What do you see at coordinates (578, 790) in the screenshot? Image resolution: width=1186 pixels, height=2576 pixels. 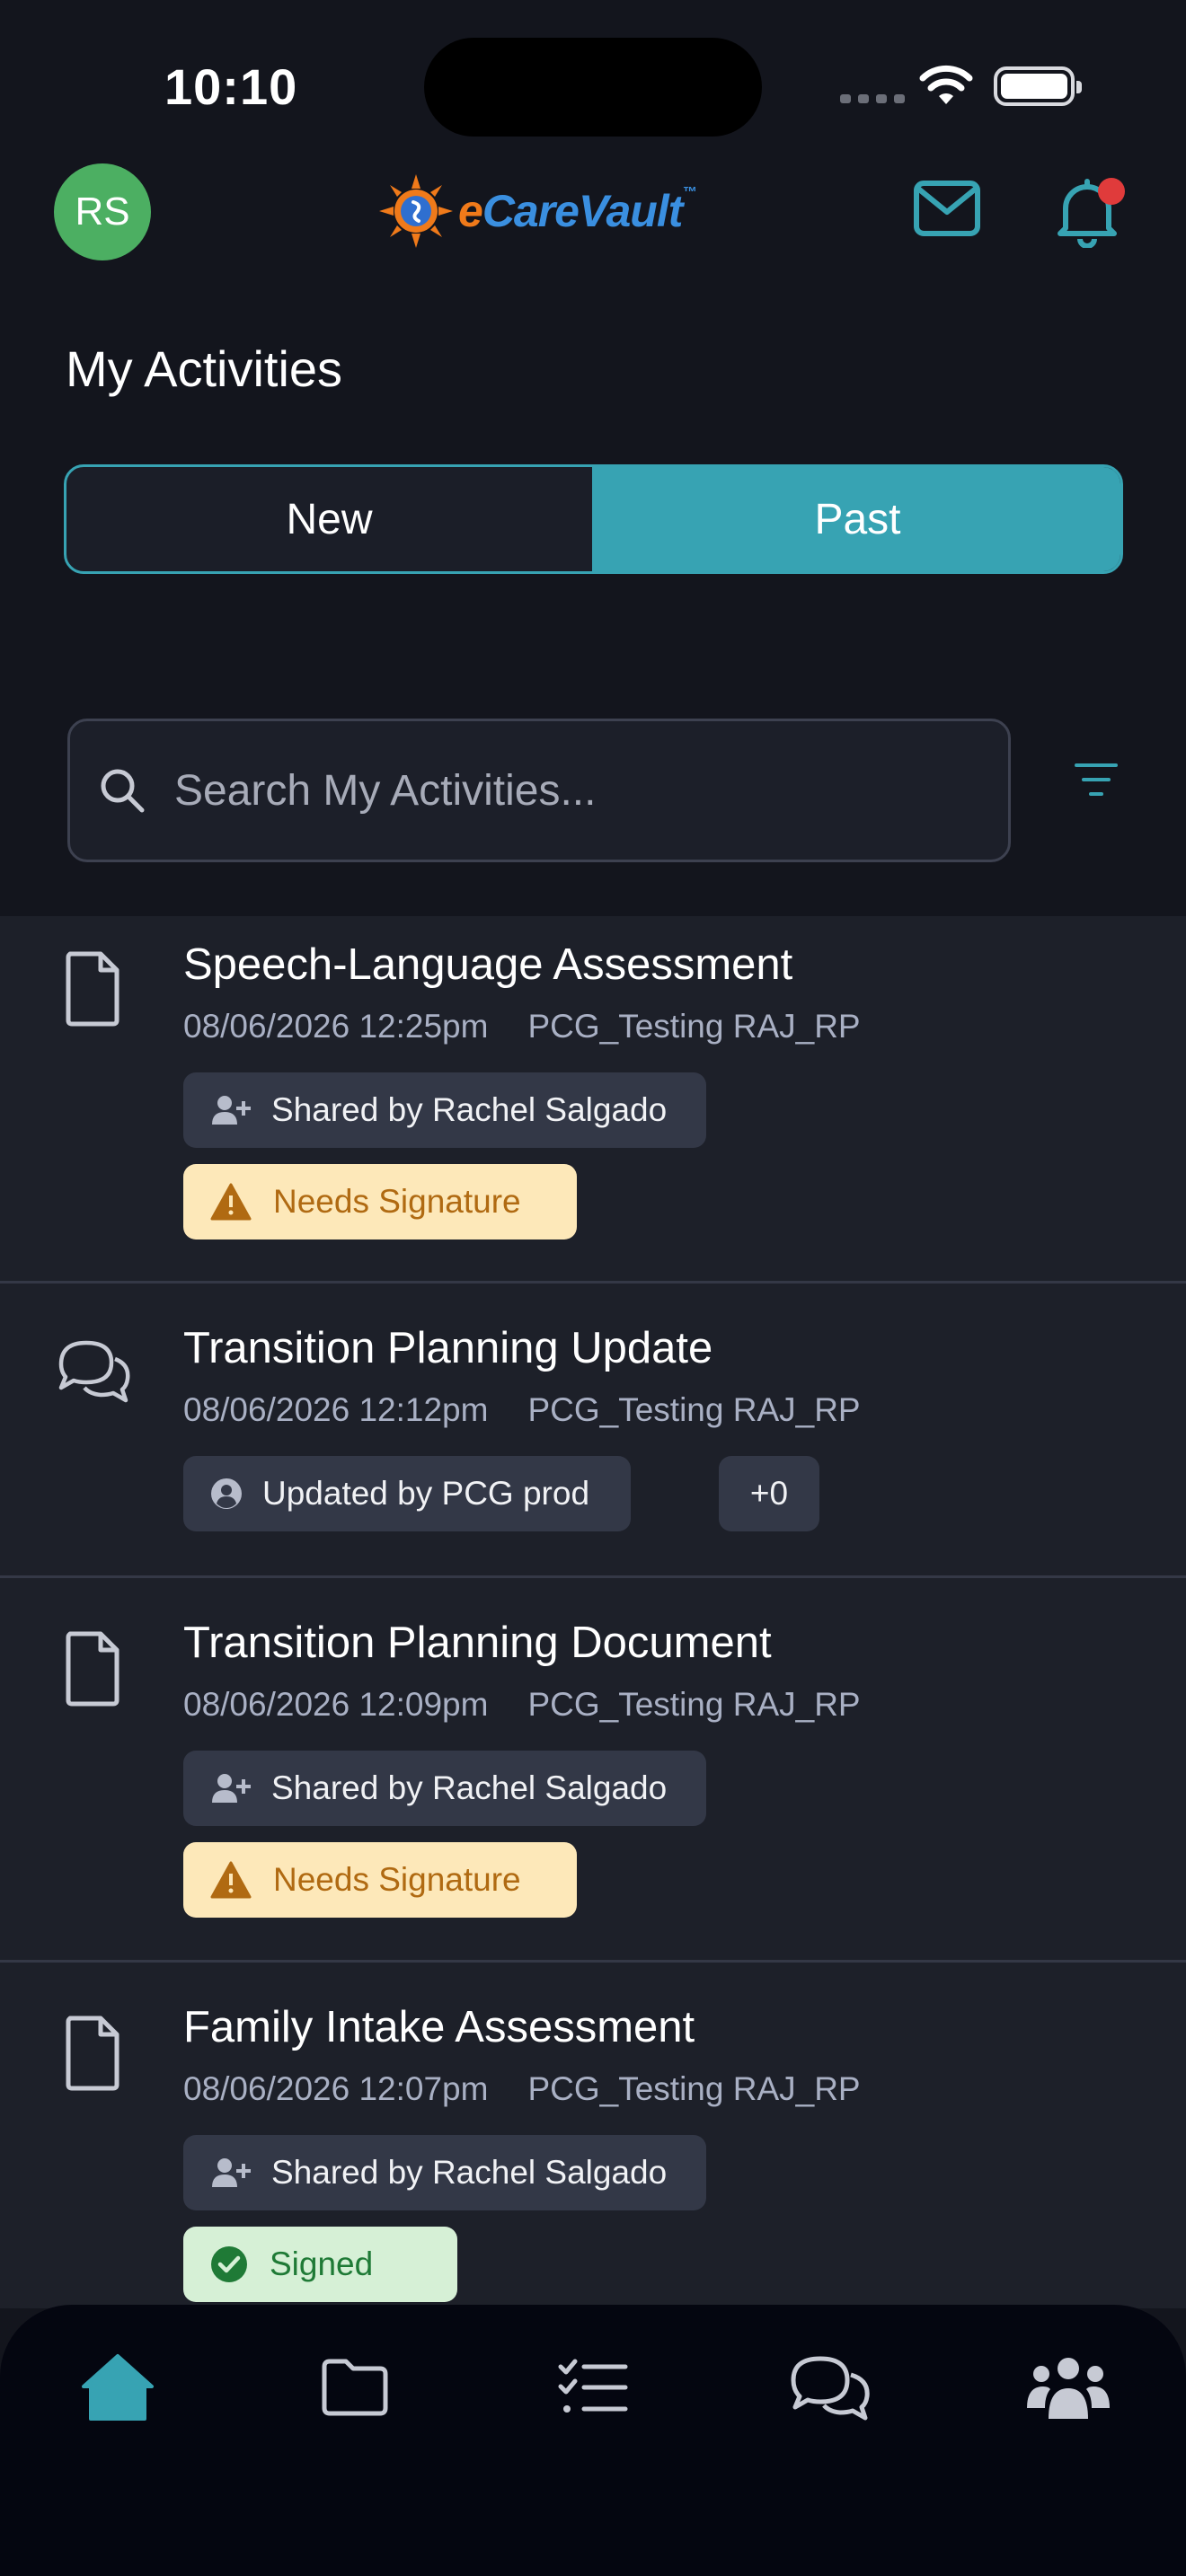 I see `search-input` at bounding box center [578, 790].